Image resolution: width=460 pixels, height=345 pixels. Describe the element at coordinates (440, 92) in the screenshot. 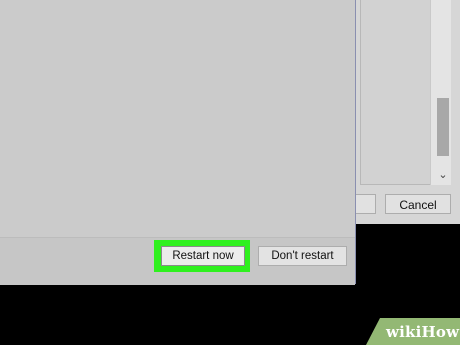

I see `scrollbar` at that location.